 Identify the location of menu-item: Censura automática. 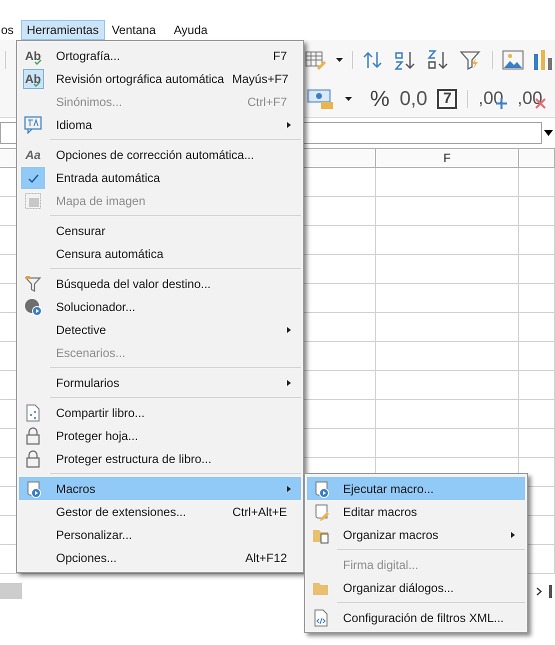
(160, 253).